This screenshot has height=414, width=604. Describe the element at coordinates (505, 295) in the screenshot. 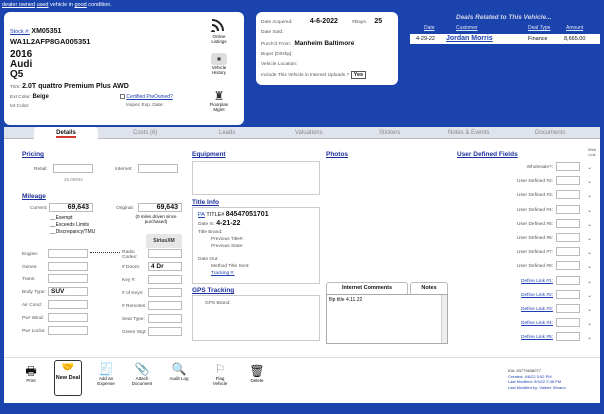

I see `udf-label: Define Link #2:` at that location.